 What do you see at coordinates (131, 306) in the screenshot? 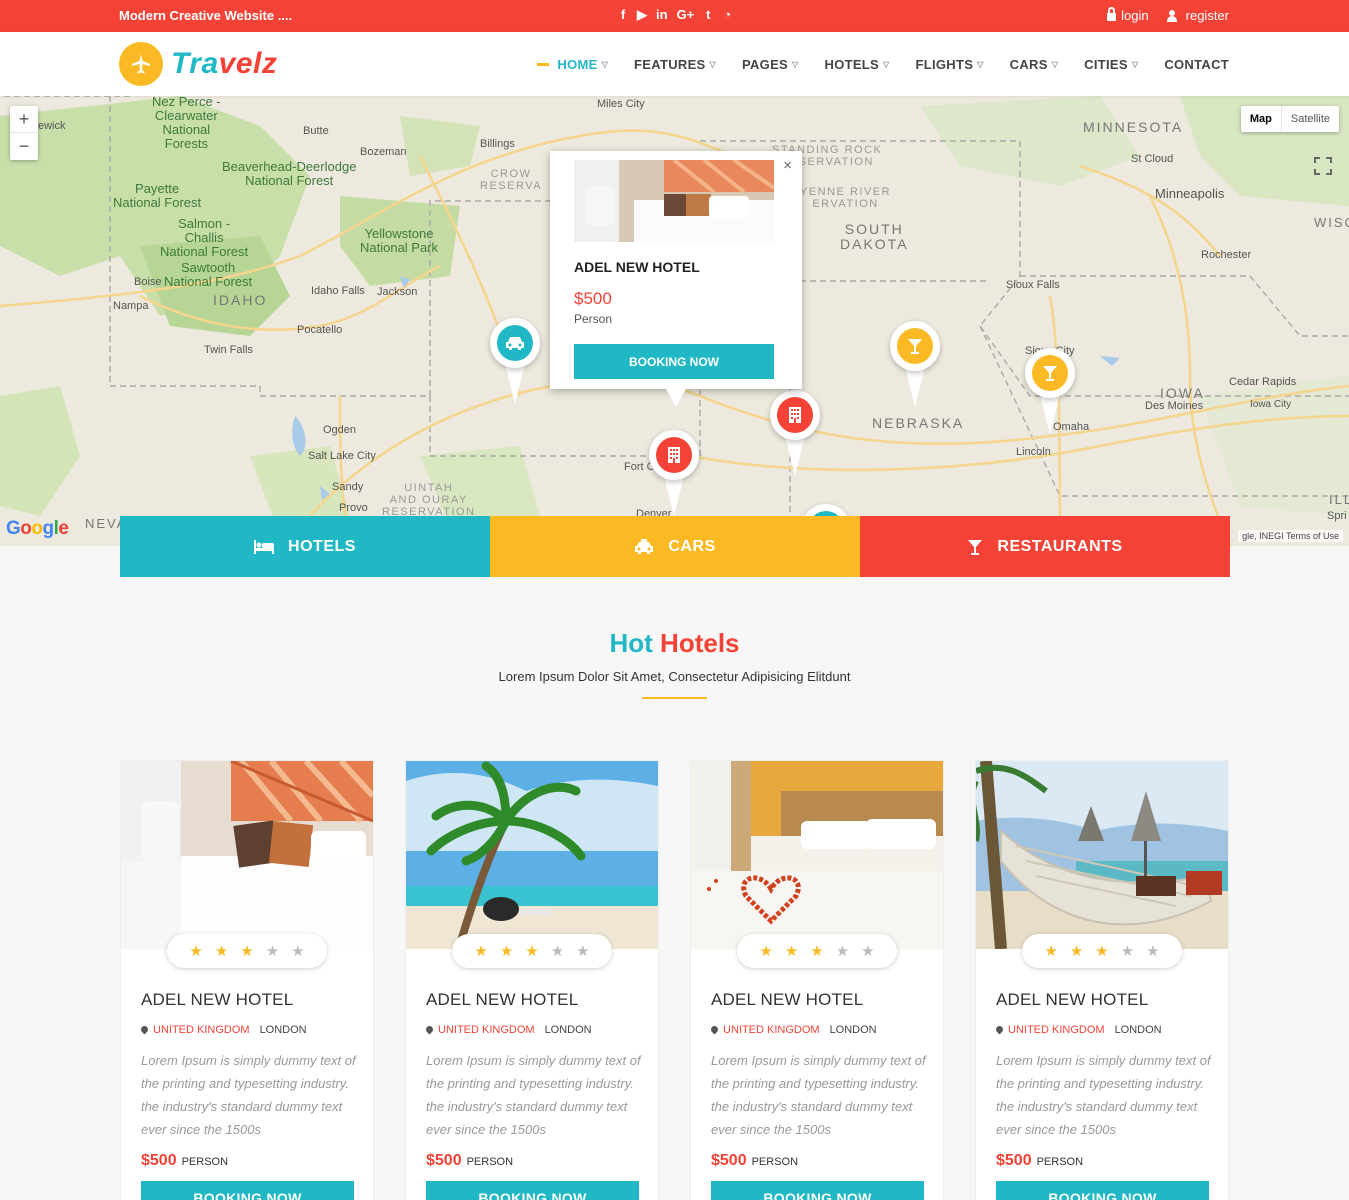
I see `map-label: Nampa` at bounding box center [131, 306].